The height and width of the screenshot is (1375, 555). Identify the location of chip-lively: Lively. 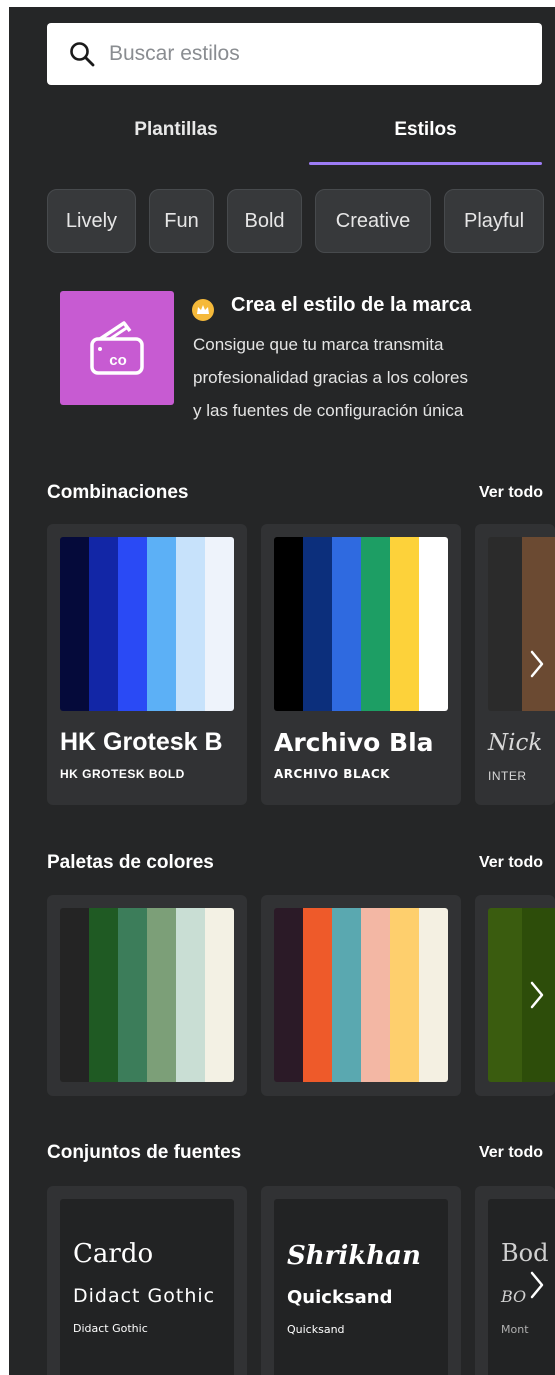
(91, 221).